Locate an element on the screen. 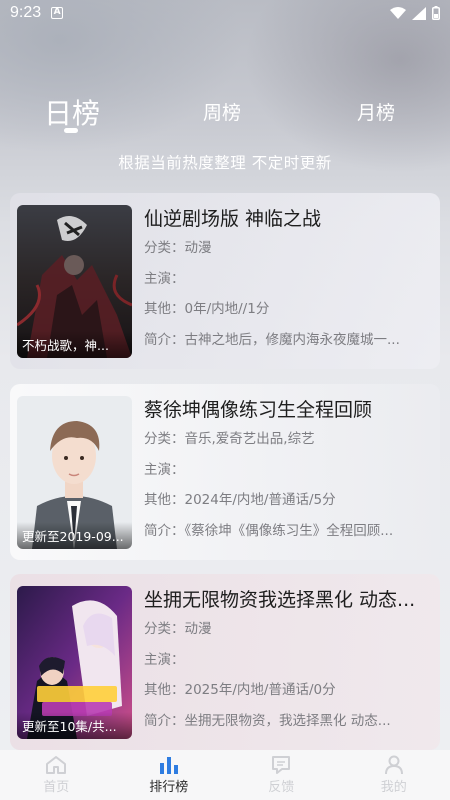 The width and height of the screenshot is (450, 800). nav-rank-label: 排行榜 is located at coordinates (169, 787).